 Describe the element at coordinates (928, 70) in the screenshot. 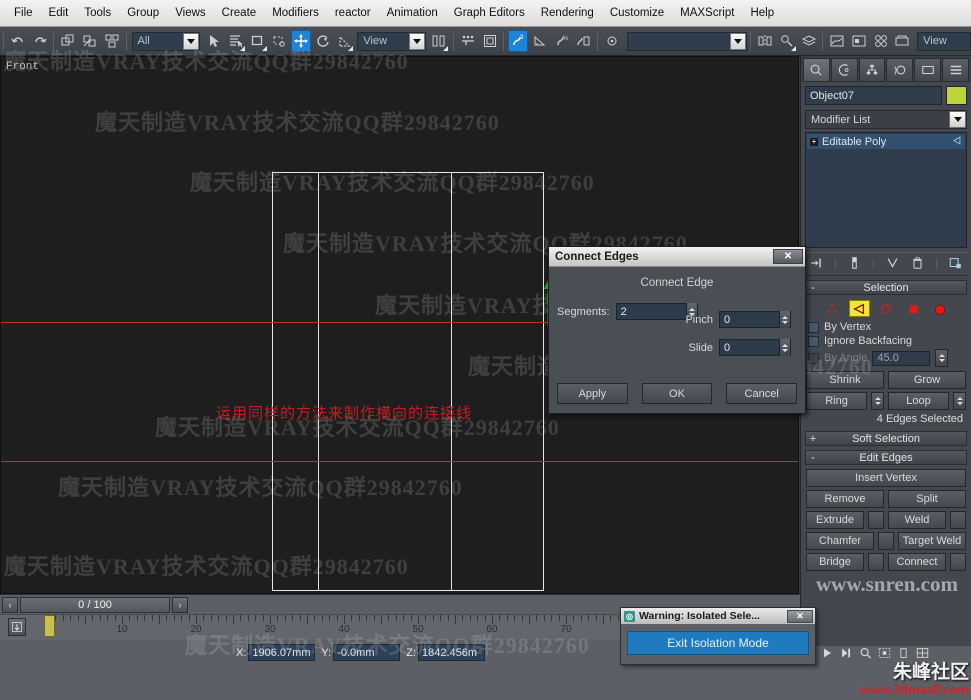

I see `display-tab-icon` at that location.